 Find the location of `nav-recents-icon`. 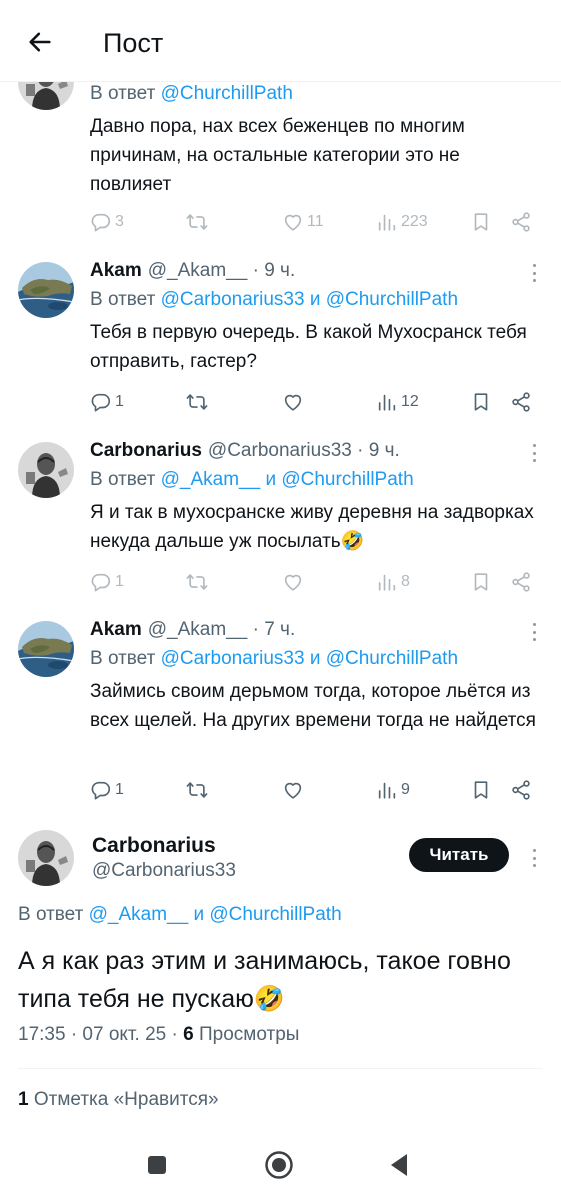

nav-recents-icon is located at coordinates (157, 1165).